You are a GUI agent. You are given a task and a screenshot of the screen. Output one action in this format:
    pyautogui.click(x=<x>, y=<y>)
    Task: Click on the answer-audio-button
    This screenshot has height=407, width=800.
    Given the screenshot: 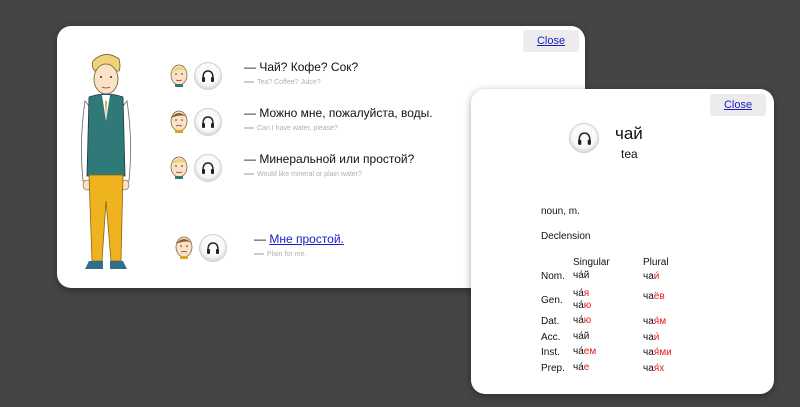 What is the action you would take?
    pyautogui.click(x=213, y=248)
    